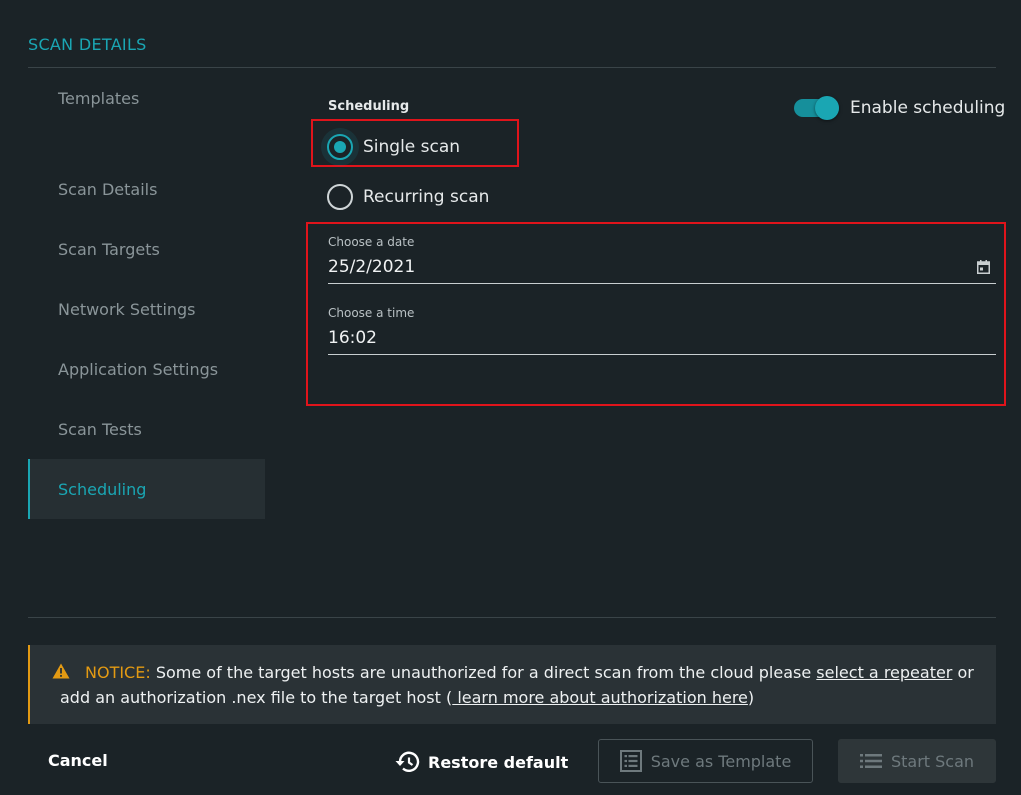 This screenshot has height=795, width=1021. I want to click on calendar-icon, so click(983, 267).